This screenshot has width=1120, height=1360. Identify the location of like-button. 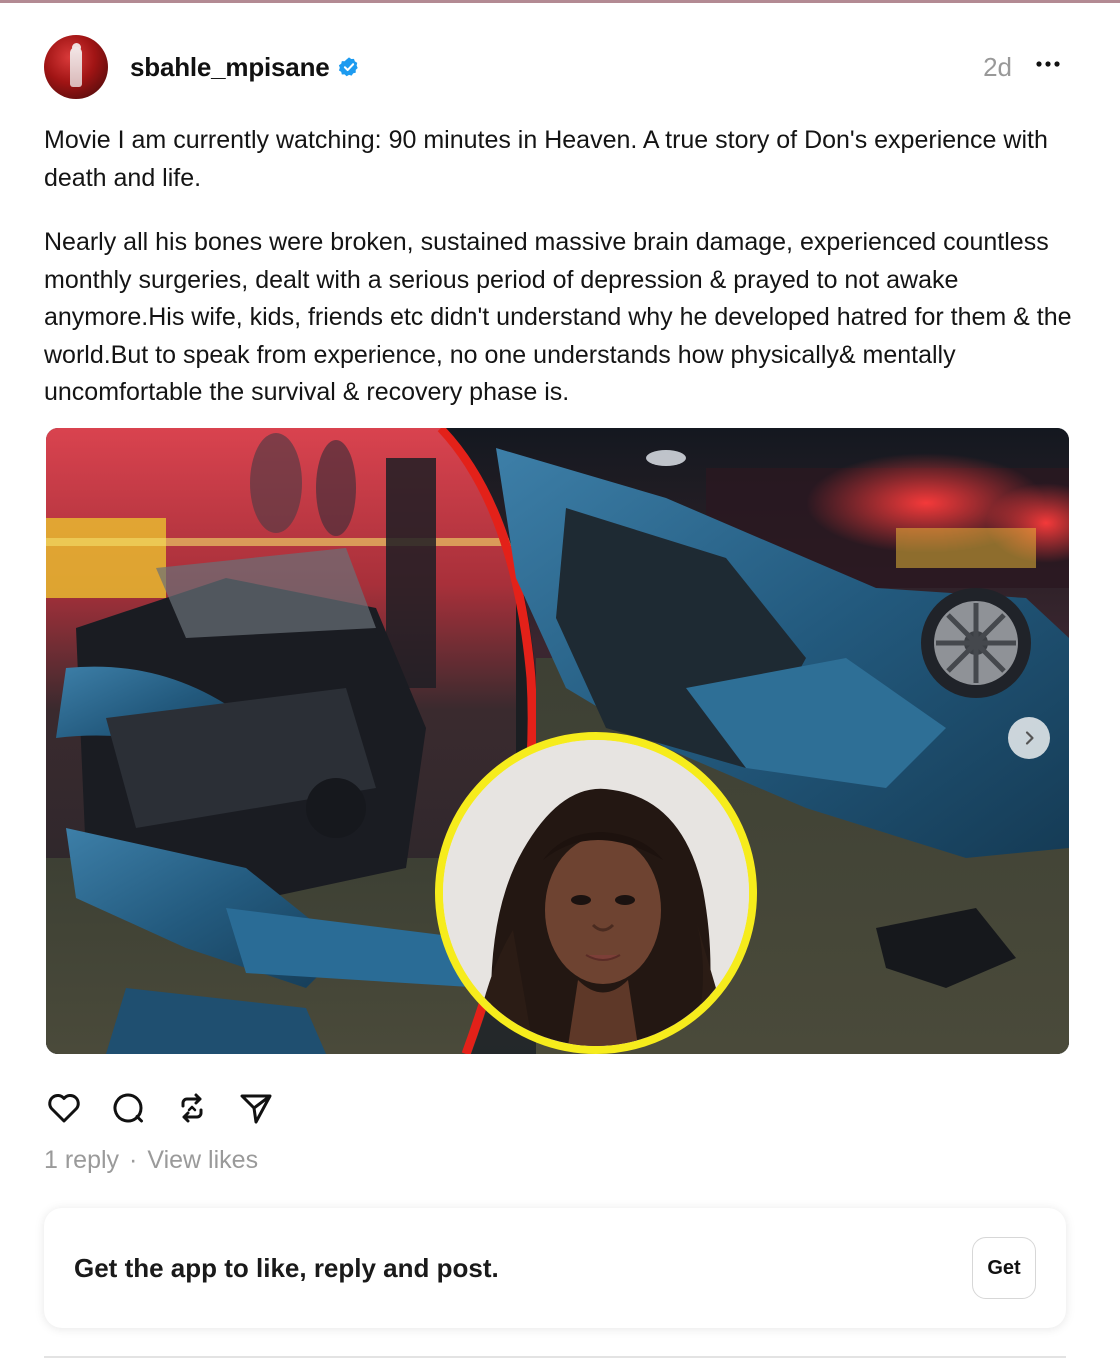
(64, 1108).